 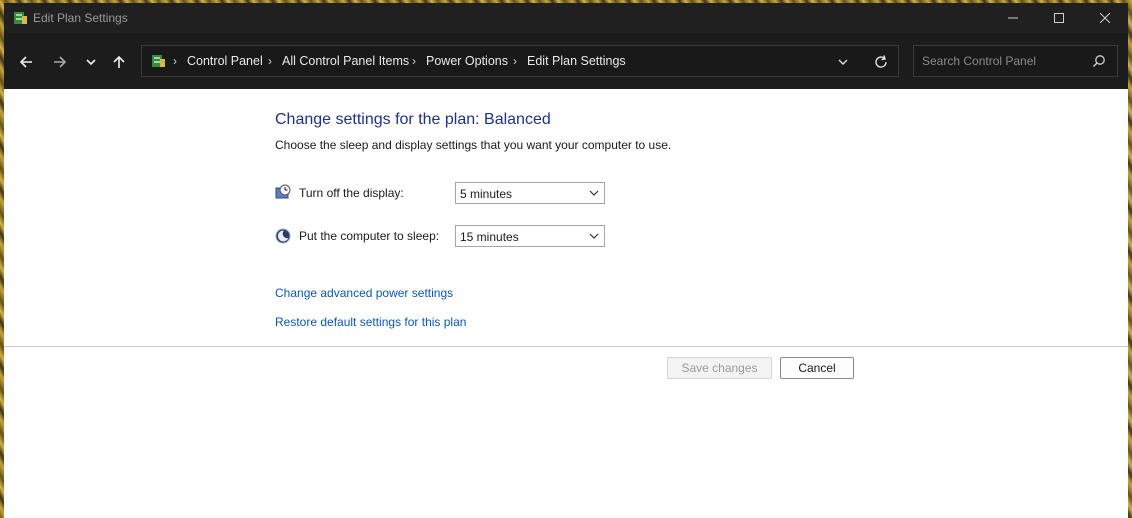 What do you see at coordinates (369, 236) in the screenshot?
I see `sleep-timeout-label: Put the computer to sleep:` at bounding box center [369, 236].